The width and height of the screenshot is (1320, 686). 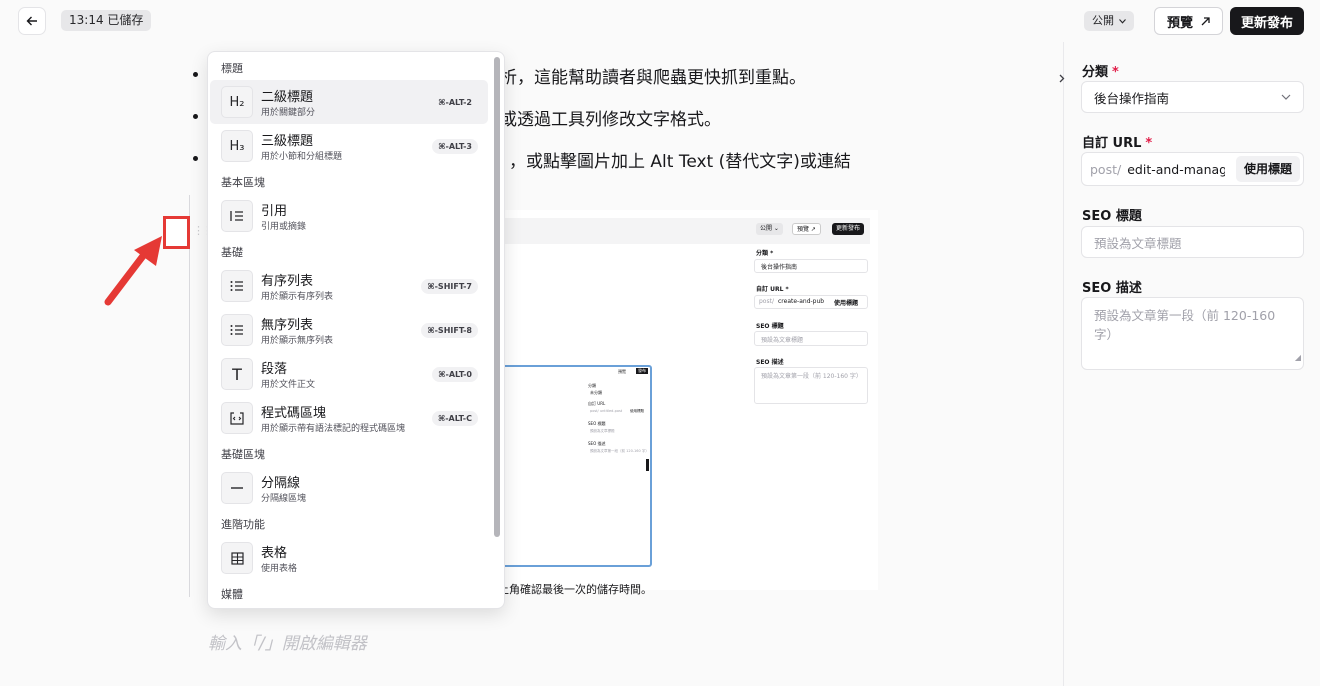 I want to click on menu-item-desc: 用於顯示有序列表, so click(x=297, y=297).